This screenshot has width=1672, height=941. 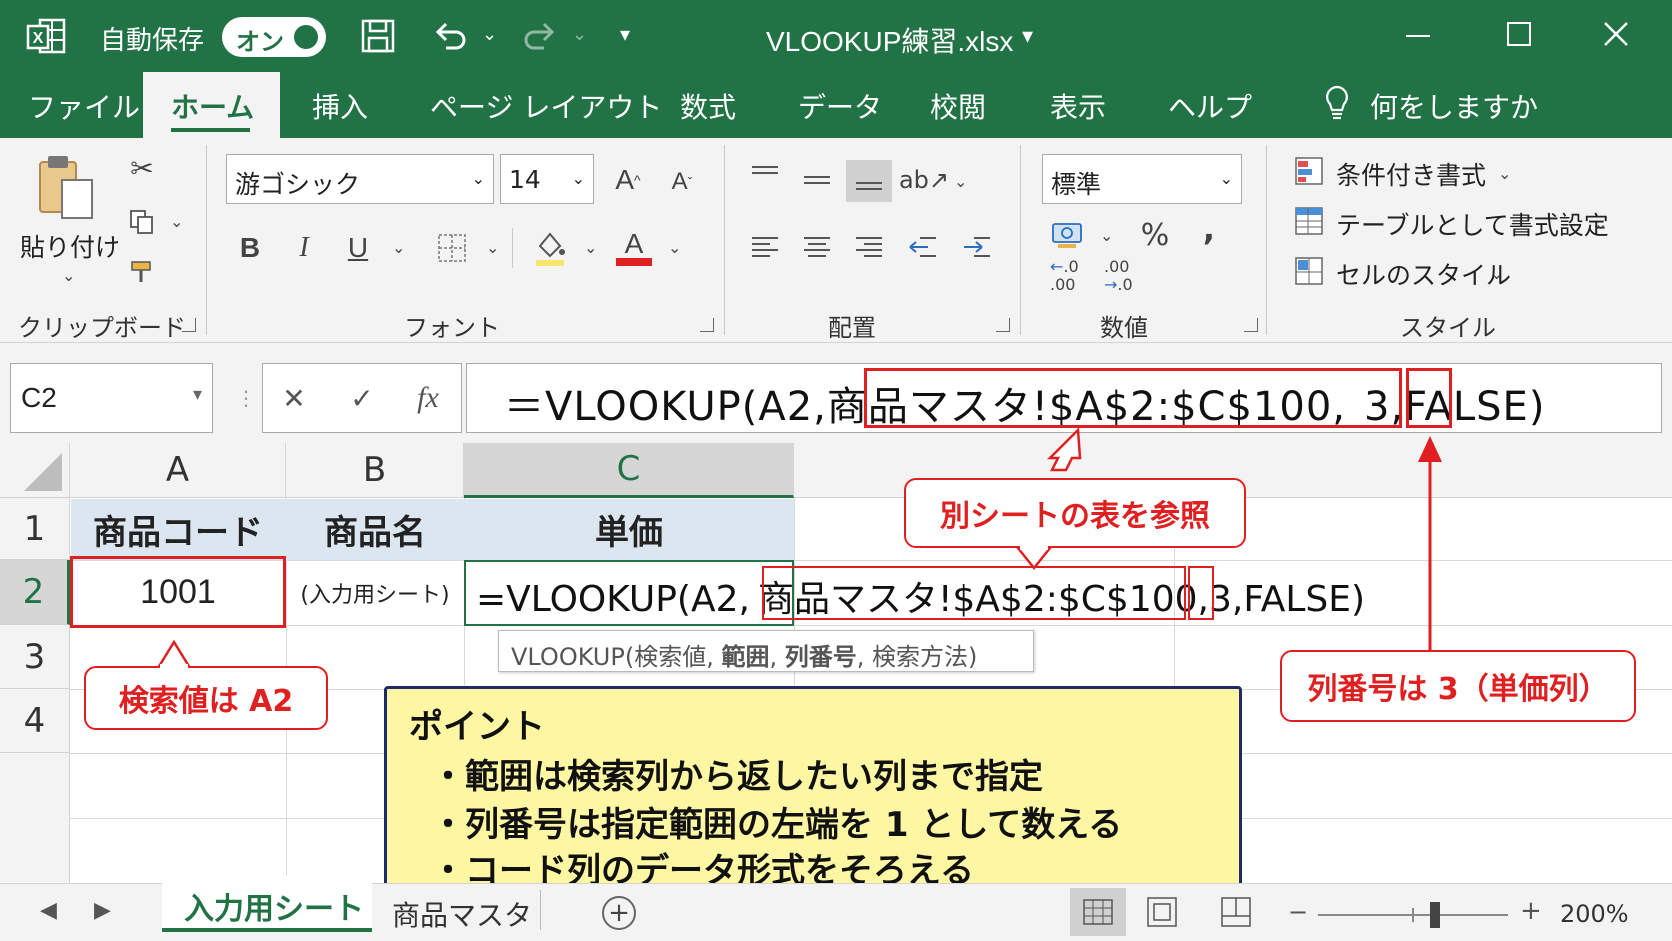 I want to click on sheet-scroll-left-icon: ◀, so click(x=48, y=910).